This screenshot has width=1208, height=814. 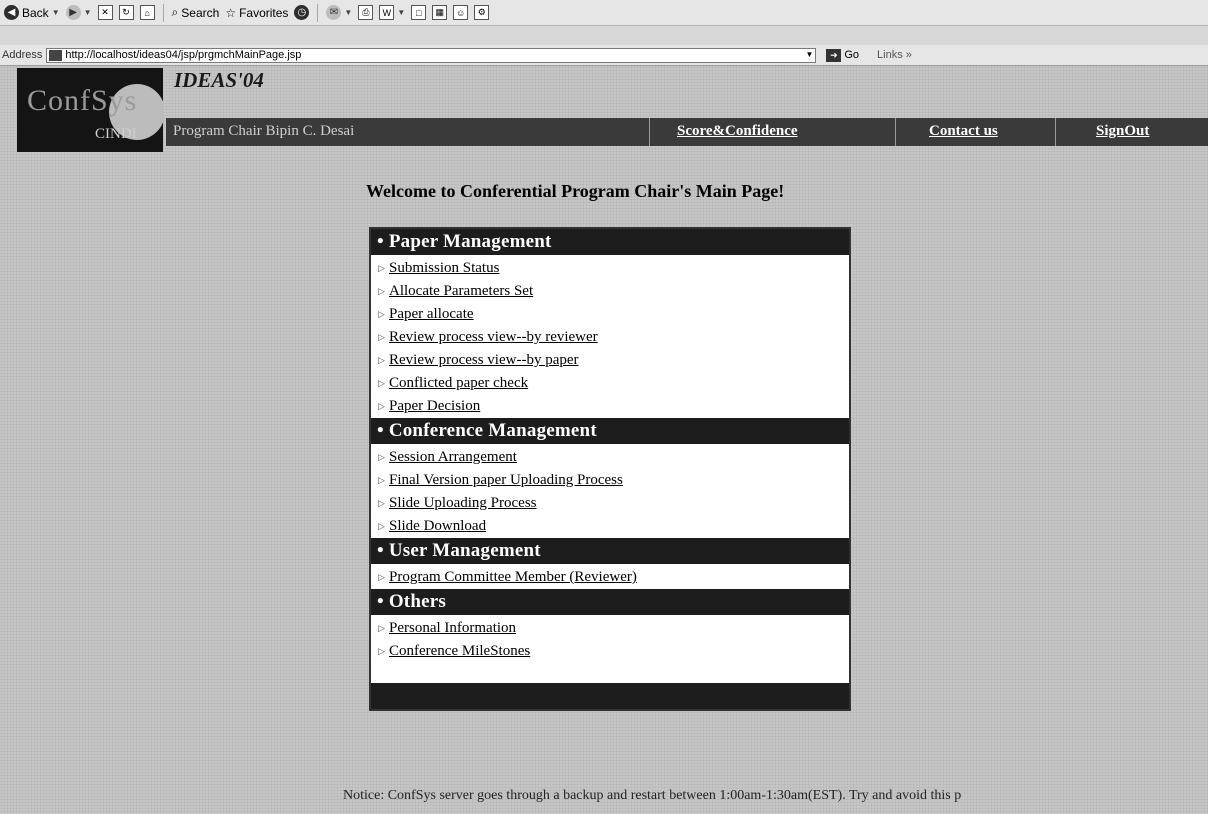 What do you see at coordinates (610, 602) in the screenshot?
I see `section-header-others: • Others` at bounding box center [610, 602].